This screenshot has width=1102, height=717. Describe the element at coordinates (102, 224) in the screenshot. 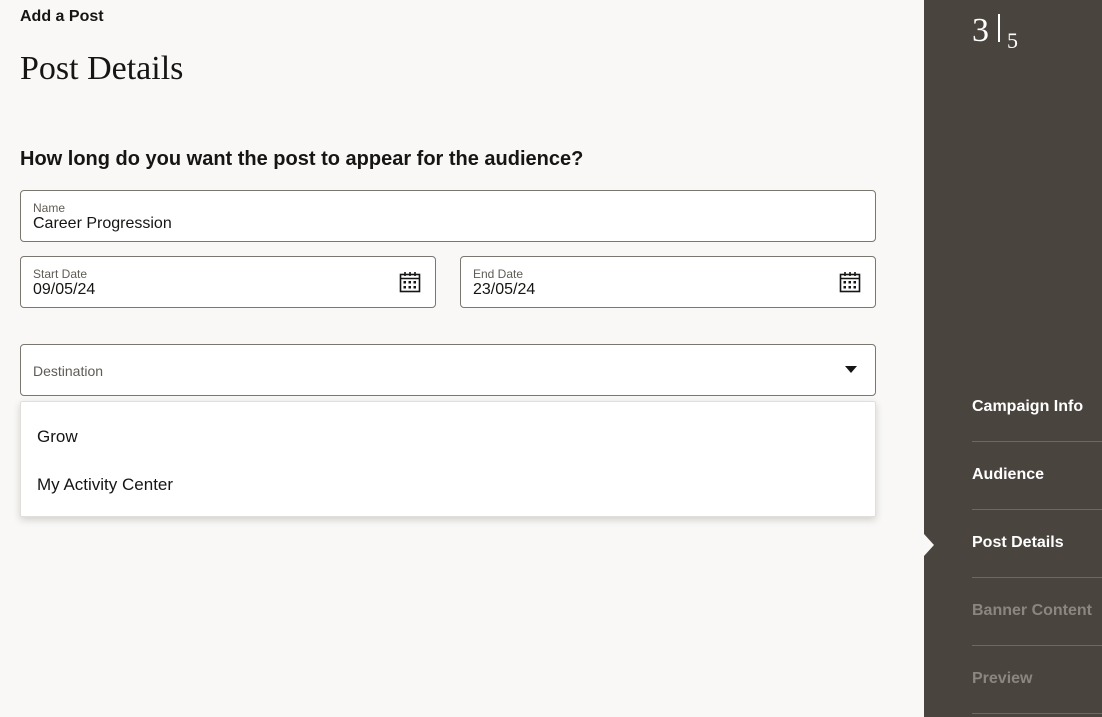

I see `name-field-value: Career Progression` at that location.